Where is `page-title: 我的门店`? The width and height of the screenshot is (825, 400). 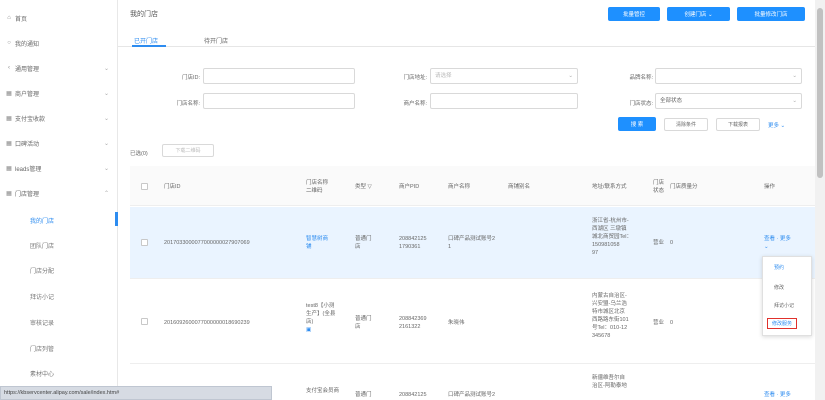 page-title: 我的门店 is located at coordinates (144, 14).